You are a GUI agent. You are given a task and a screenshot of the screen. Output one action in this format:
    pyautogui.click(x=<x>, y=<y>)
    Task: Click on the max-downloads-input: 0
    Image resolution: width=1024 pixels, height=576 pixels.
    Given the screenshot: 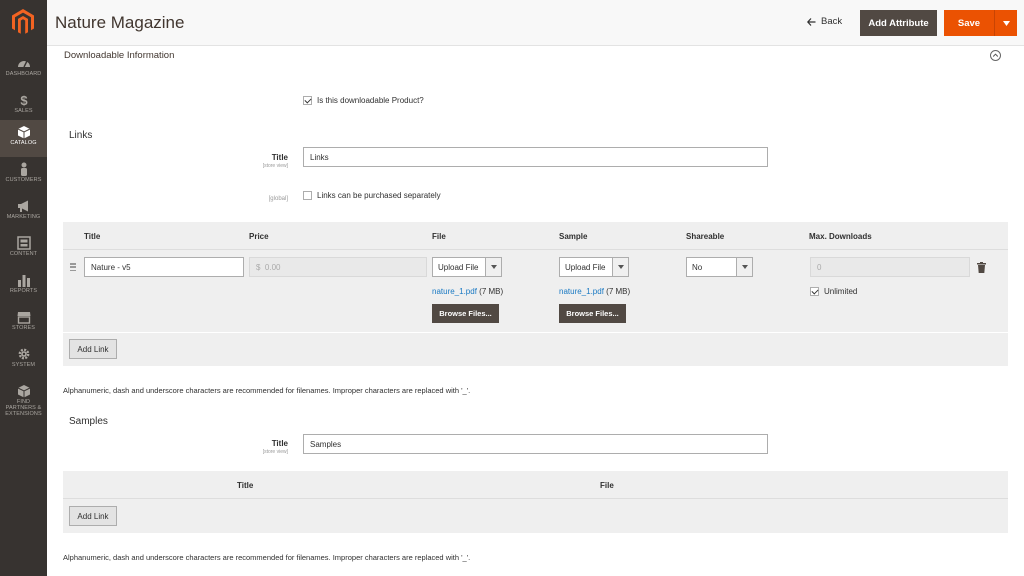 What is the action you would take?
    pyautogui.click(x=890, y=267)
    